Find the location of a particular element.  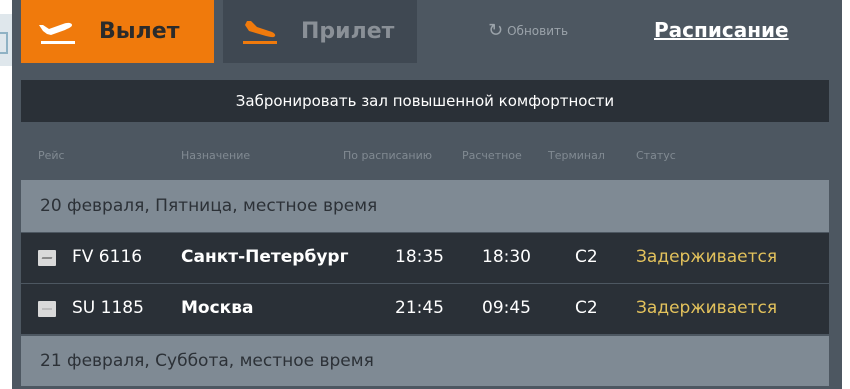

refresh-button: ↻ Обновить is located at coordinates (528, 30).